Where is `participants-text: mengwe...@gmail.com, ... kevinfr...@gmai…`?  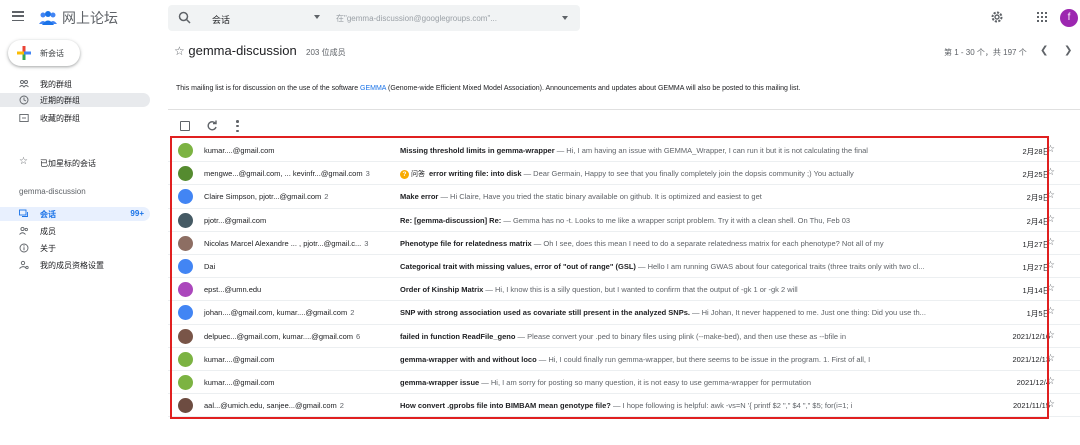
participants-text: mengwe...@gmail.com, ... kevinfr...@gmai… is located at coordinates (283, 174).